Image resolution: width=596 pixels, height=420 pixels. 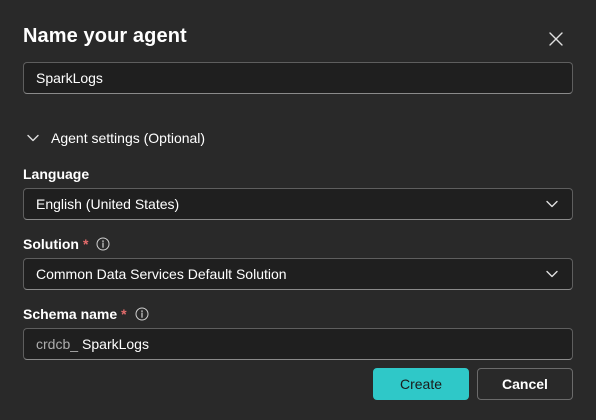 What do you see at coordinates (525, 384) in the screenshot?
I see `cancel-button: Cancel` at bounding box center [525, 384].